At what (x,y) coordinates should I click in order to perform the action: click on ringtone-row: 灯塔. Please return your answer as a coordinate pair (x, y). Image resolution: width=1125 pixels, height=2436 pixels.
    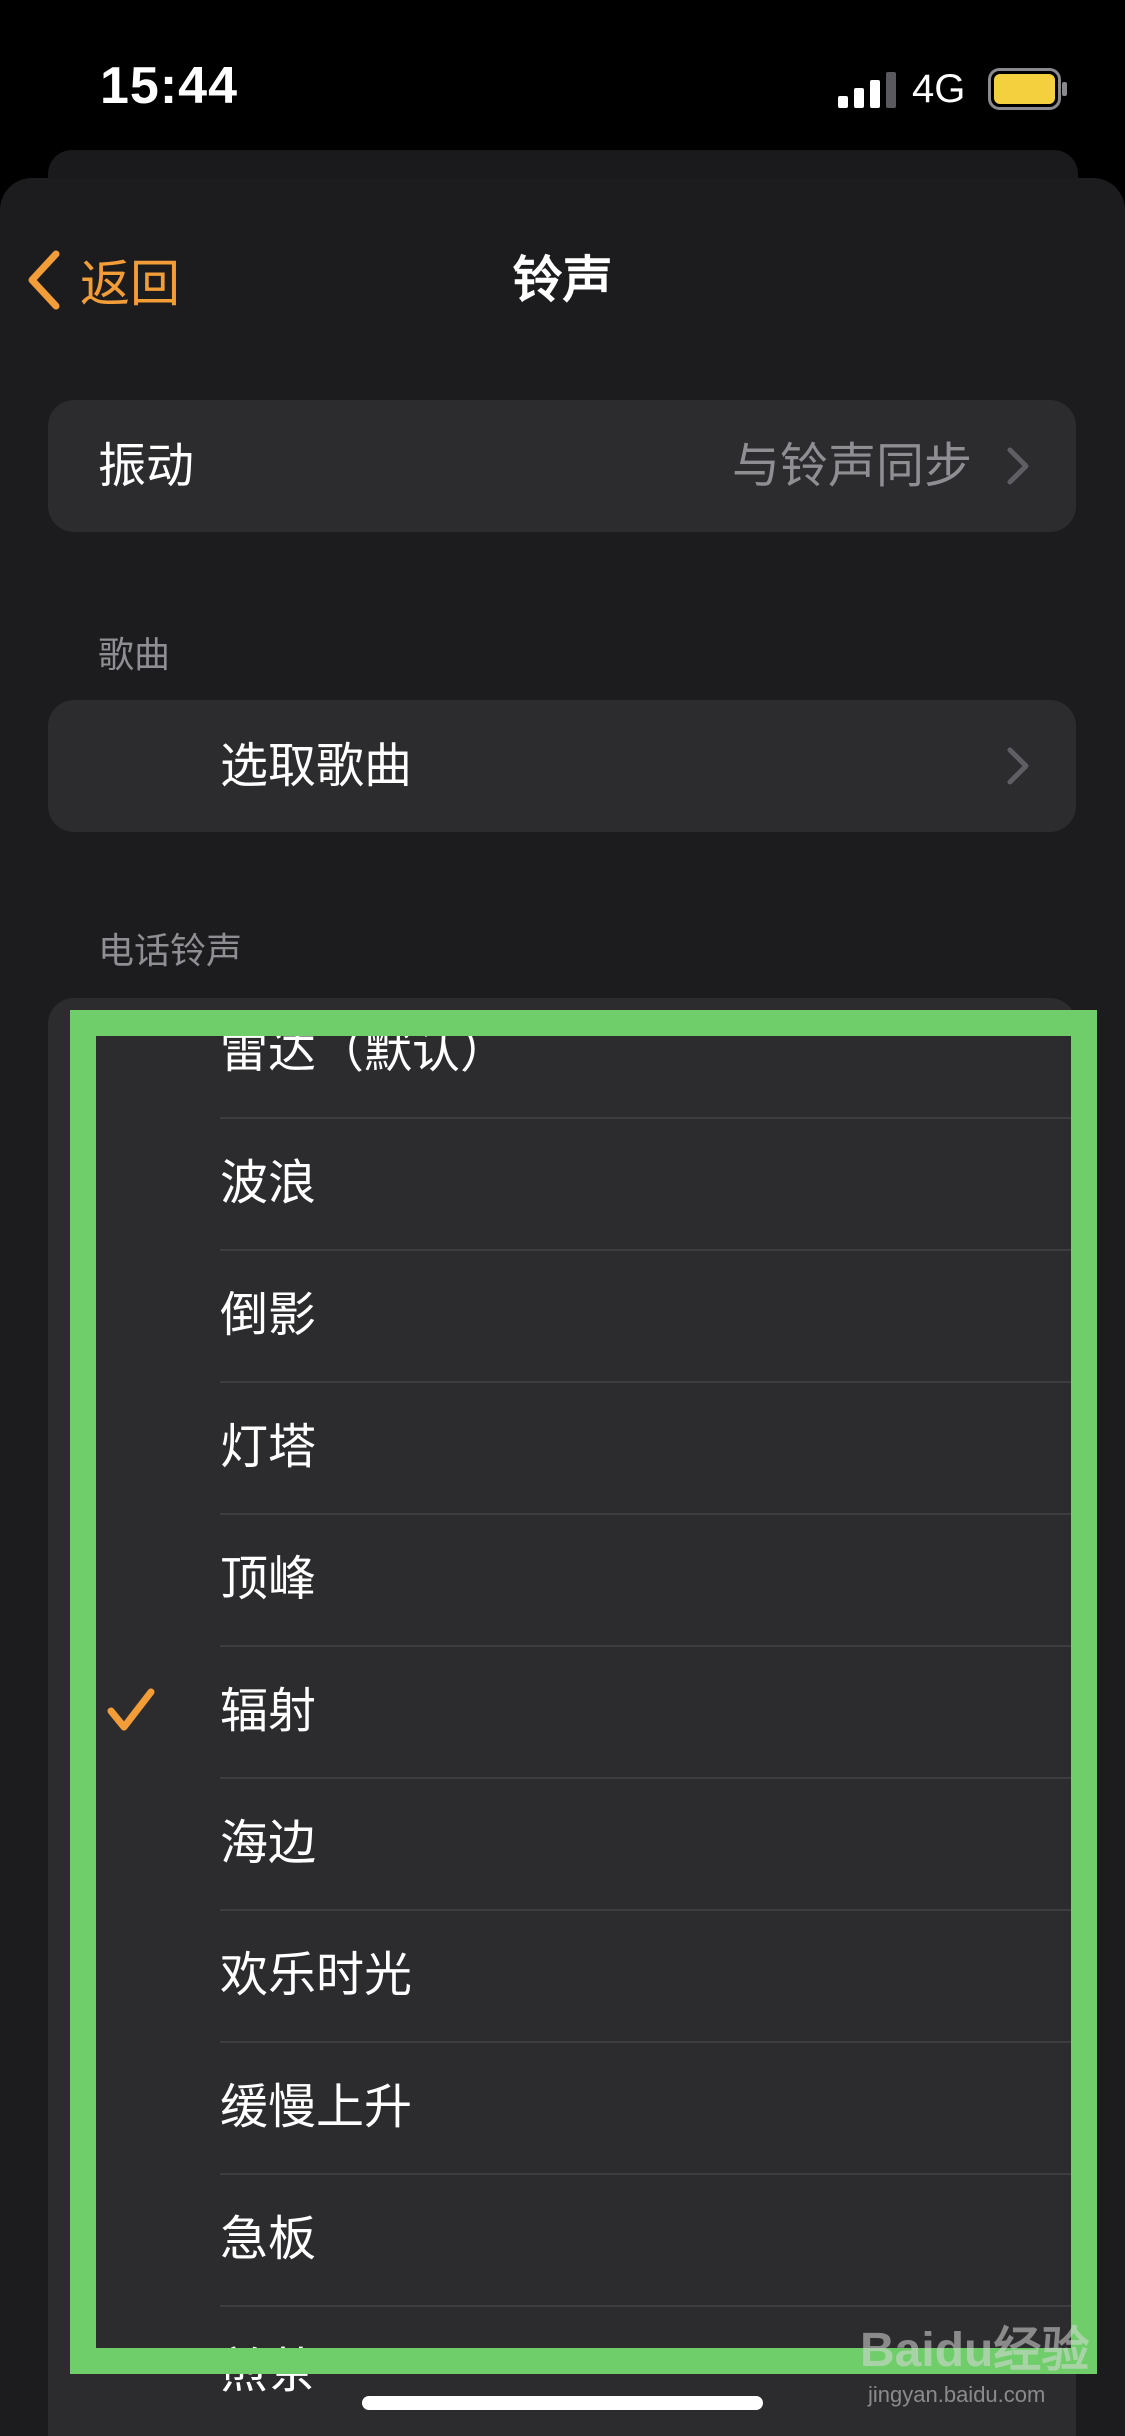
    Looking at the image, I should click on (562, 1447).